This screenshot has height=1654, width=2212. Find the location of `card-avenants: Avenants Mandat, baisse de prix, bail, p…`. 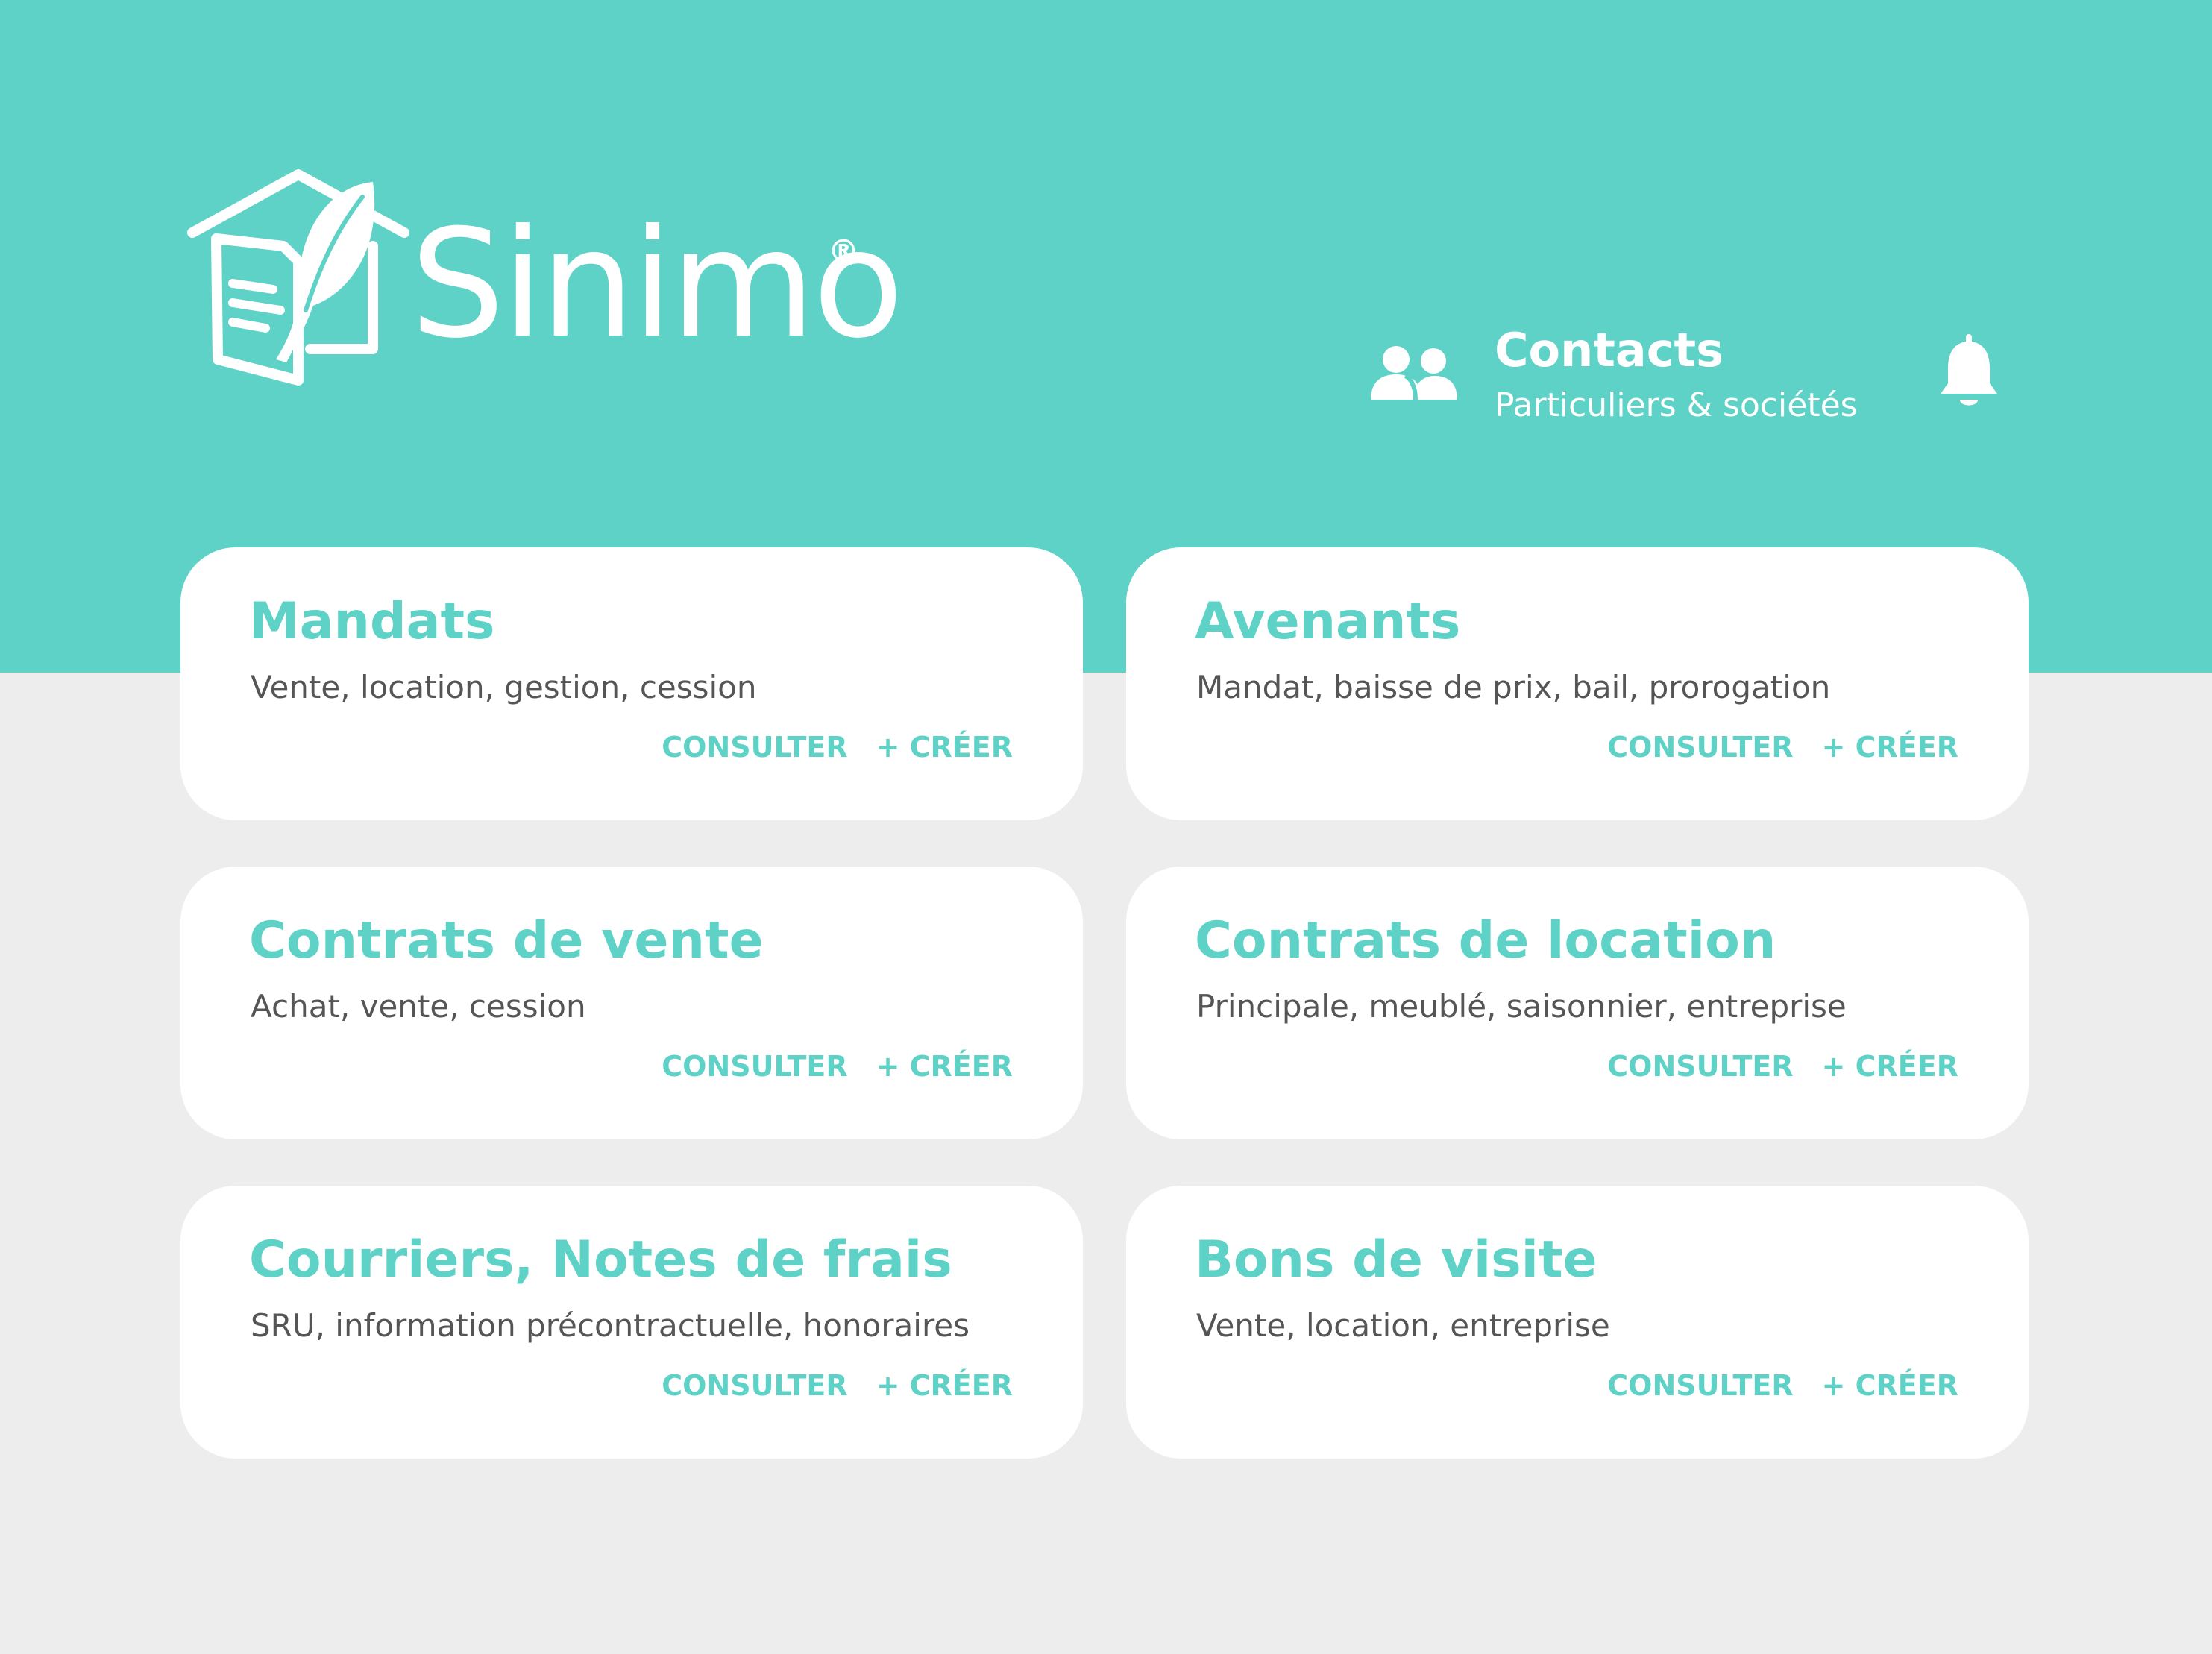

card-avenants: Avenants Mandat, baisse de prix, bail, p… is located at coordinates (1577, 683).